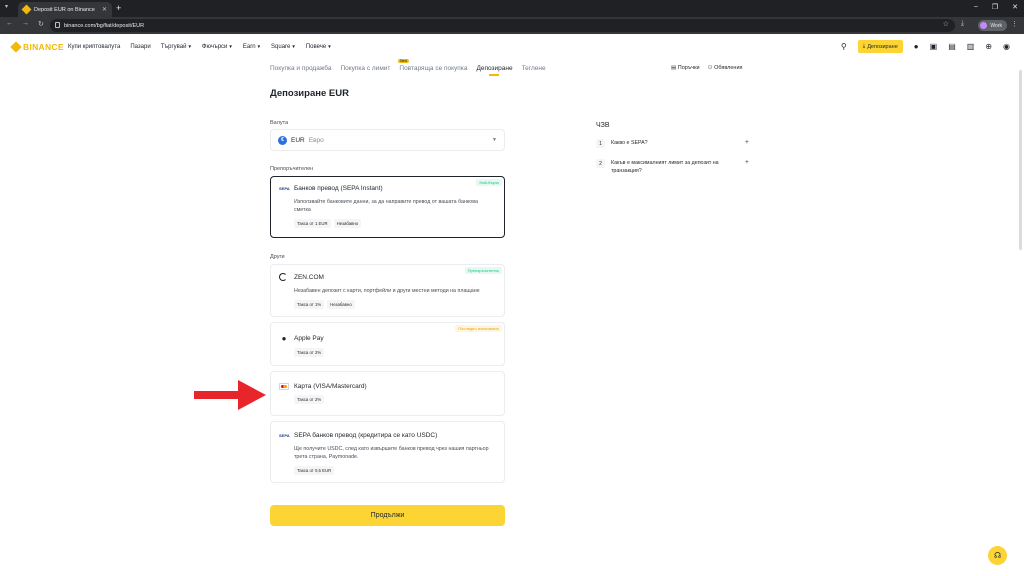 The image size is (1024, 576). Describe the element at coordinates (104, 9) in the screenshot. I see `close-tab-icon: ✕` at that location.